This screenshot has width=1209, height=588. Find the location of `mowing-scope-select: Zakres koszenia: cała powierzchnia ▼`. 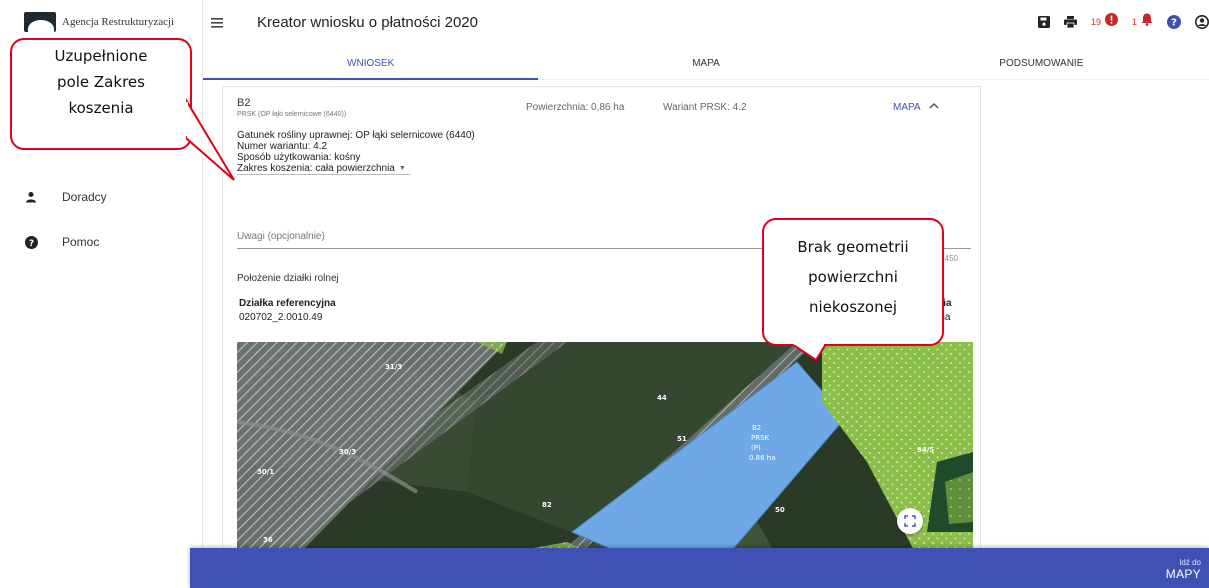

mowing-scope-select: Zakres koszenia: cała powierzchnia ▼ is located at coordinates (323, 169).